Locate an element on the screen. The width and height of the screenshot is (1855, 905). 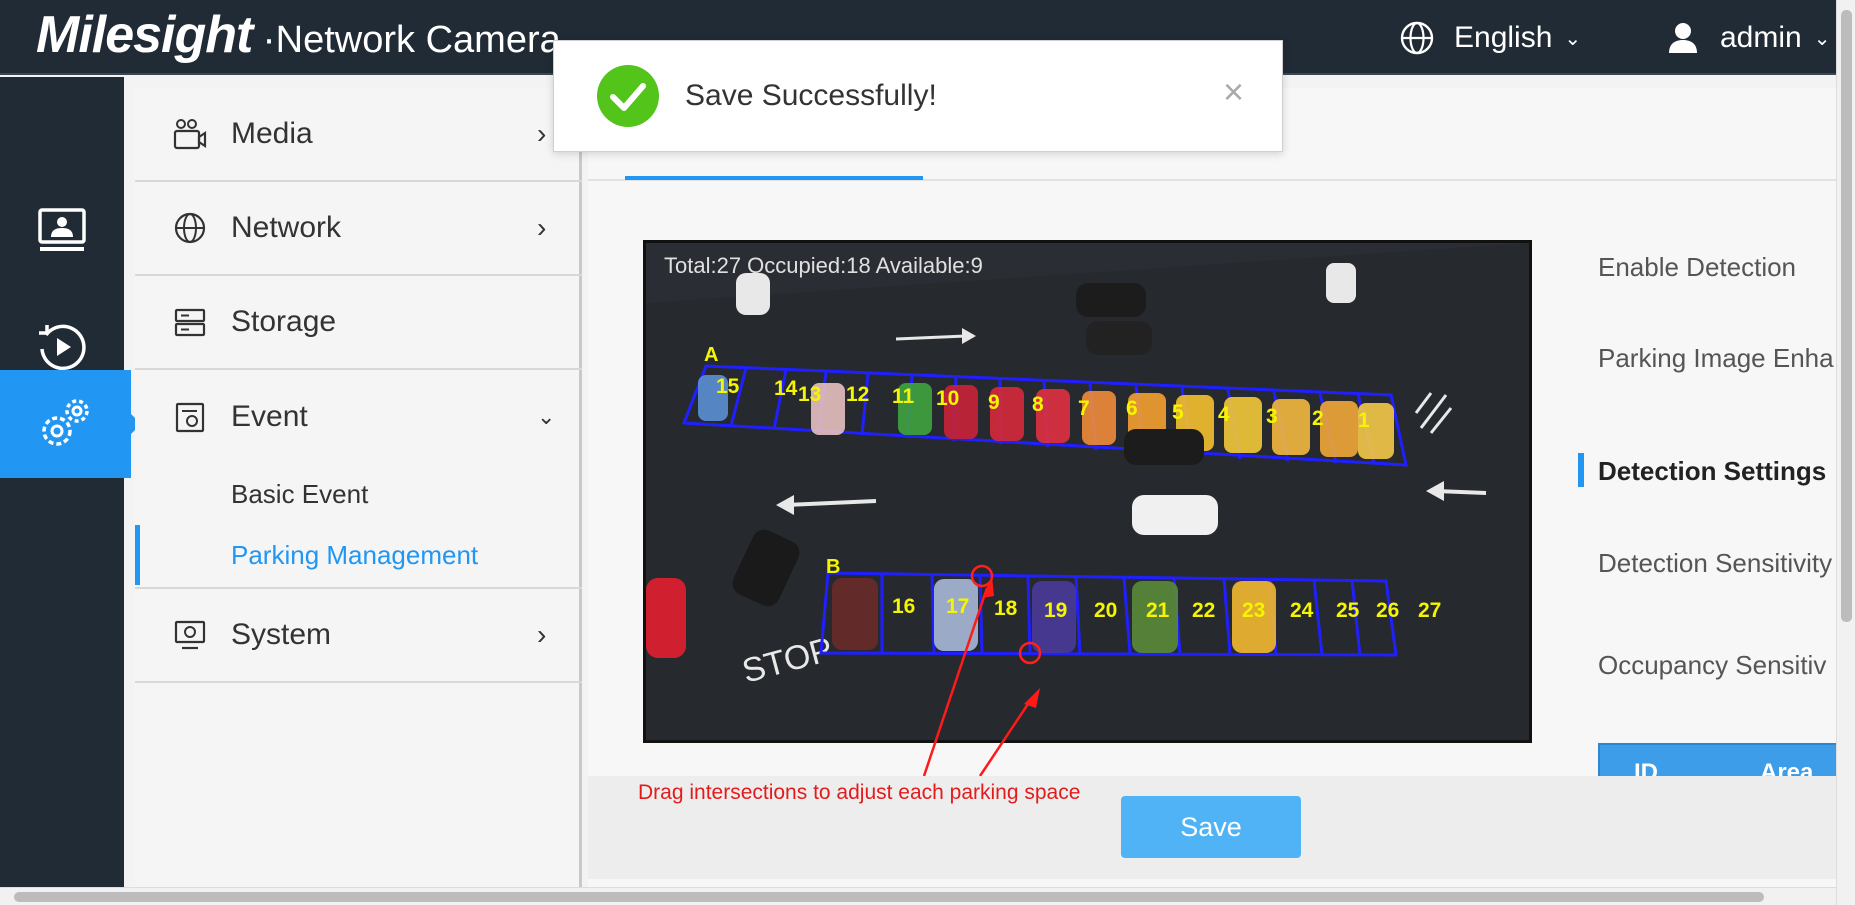
rail-settings is located at coordinates (70, 424).